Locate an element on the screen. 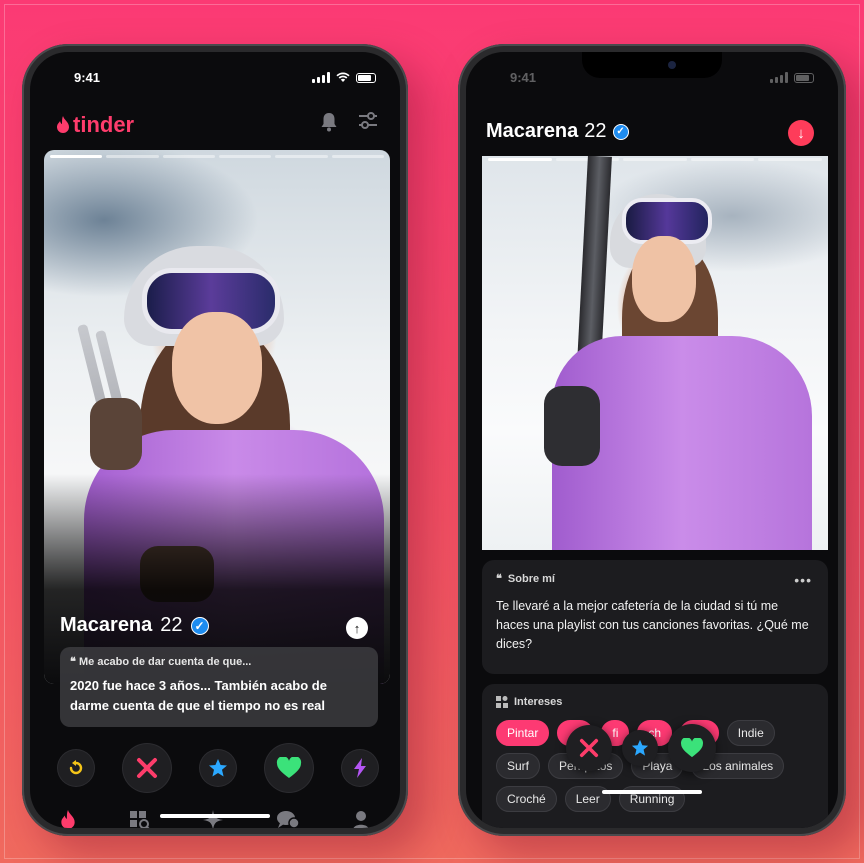 The height and width of the screenshot is (863, 864). interests-heading: Intereses is located at coordinates (538, 702).